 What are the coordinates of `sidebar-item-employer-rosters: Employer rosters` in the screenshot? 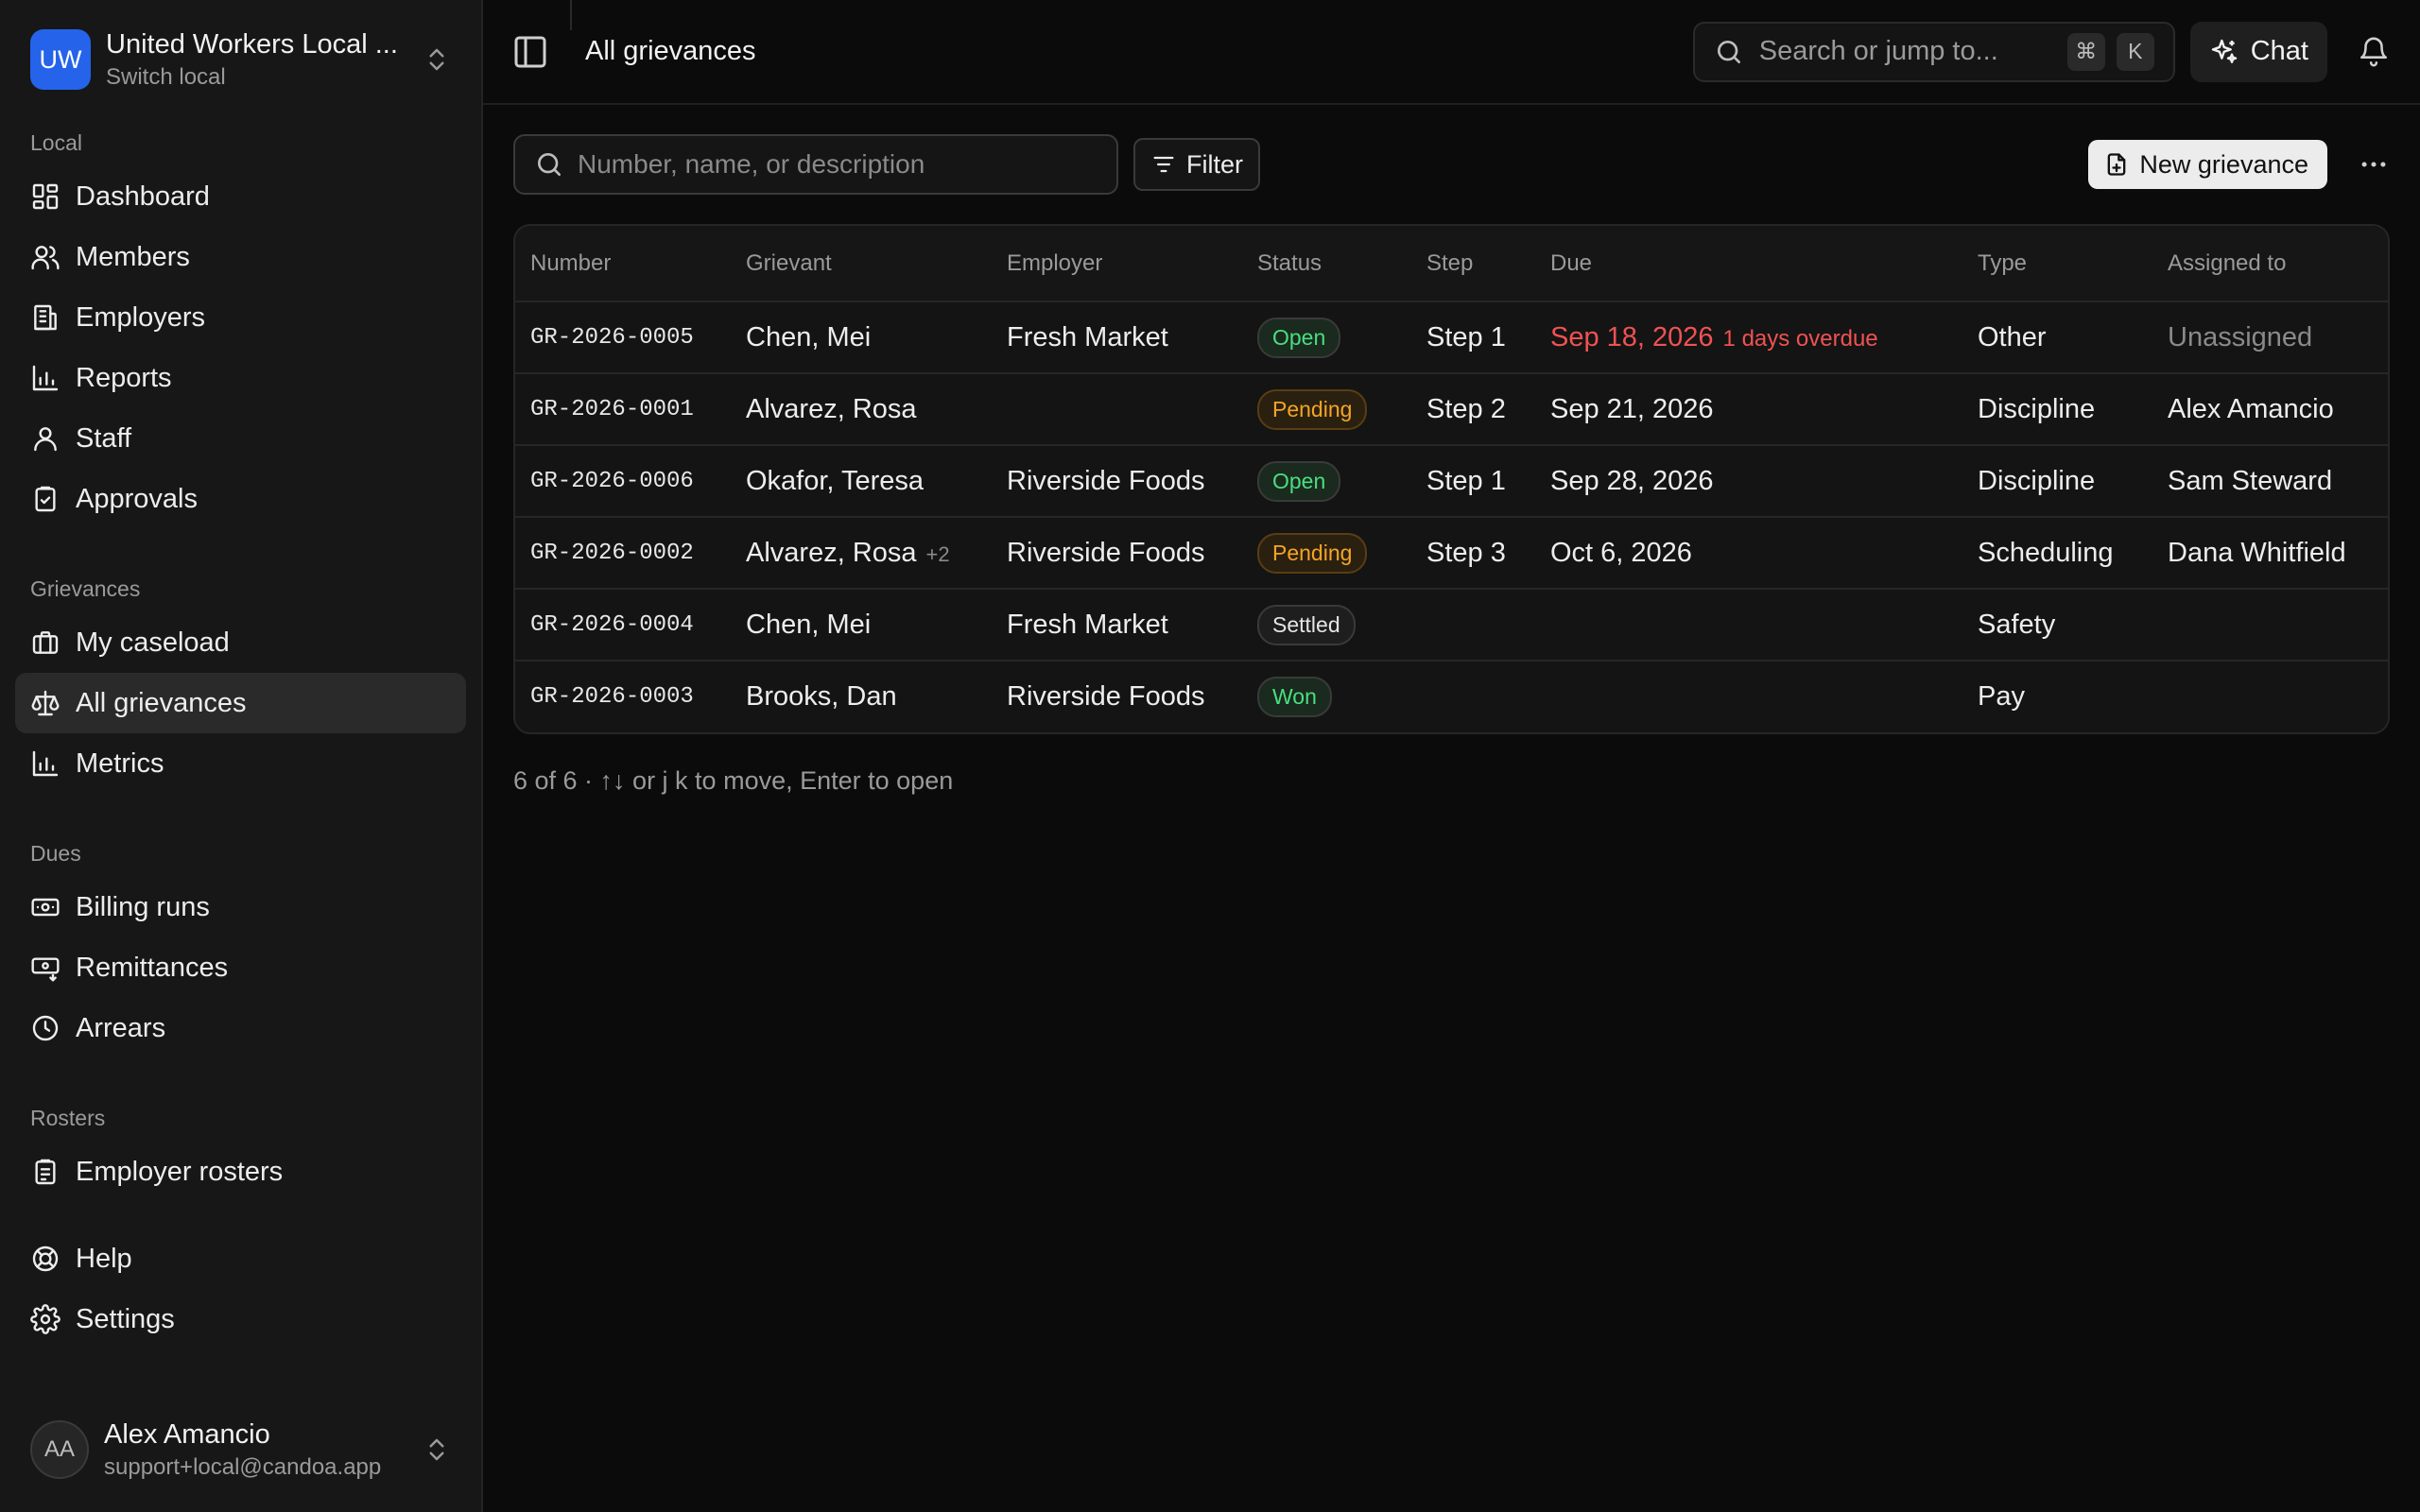 It's located at (241, 1172).